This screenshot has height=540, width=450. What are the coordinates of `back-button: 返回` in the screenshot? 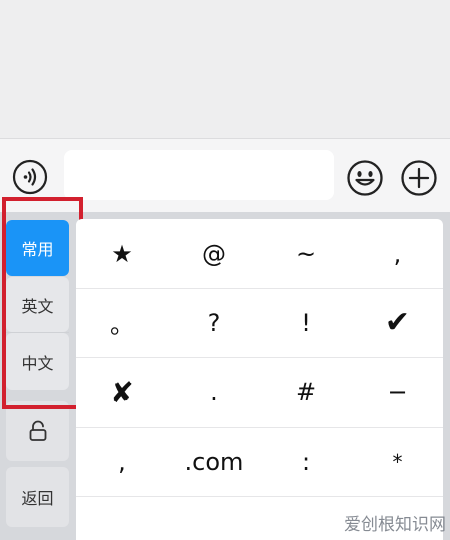 It's located at (37, 497).